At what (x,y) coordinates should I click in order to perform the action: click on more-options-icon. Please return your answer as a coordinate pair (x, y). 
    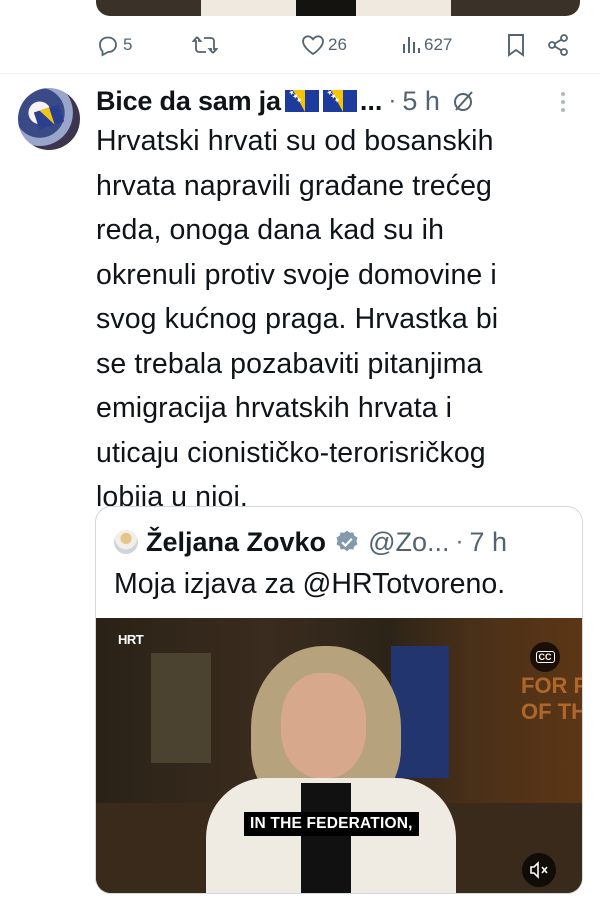
    Looking at the image, I should click on (563, 102).